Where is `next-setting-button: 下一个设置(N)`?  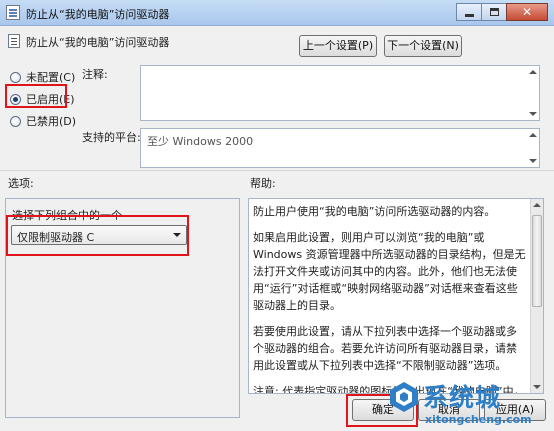 next-setting-button: 下一个设置(N) is located at coordinates (423, 46).